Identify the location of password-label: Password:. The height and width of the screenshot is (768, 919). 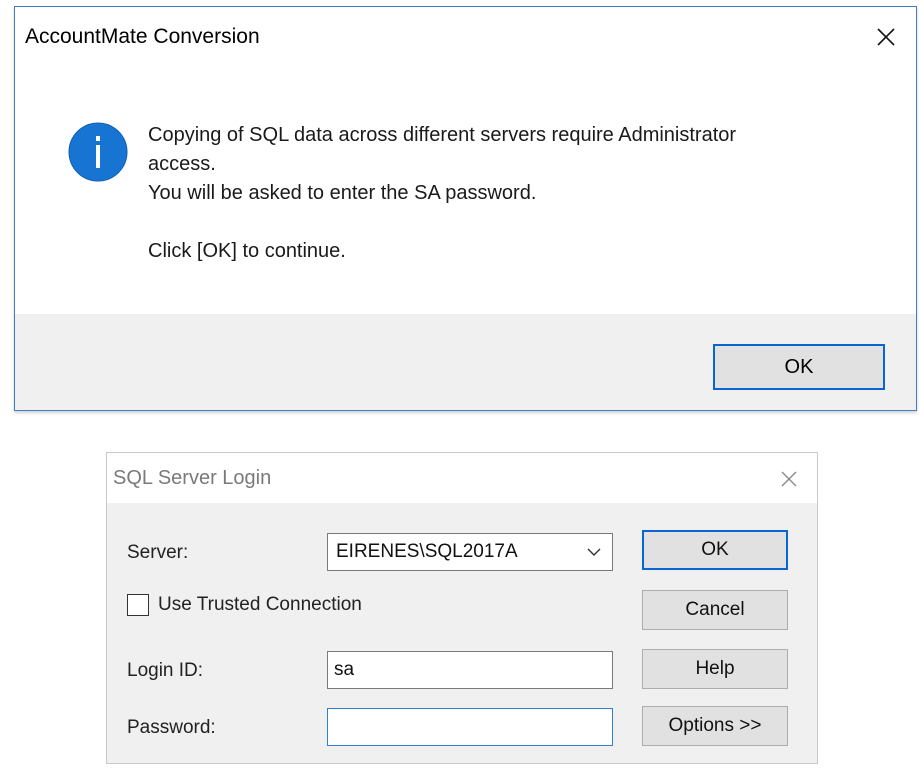
(171, 727).